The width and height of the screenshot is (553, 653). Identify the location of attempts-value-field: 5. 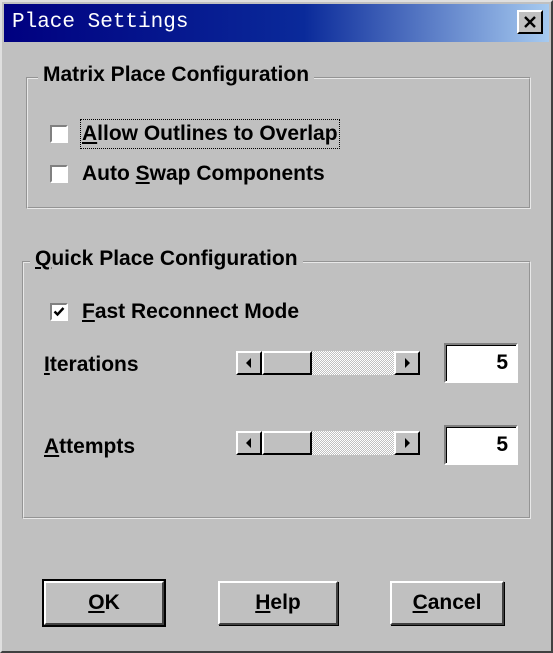
(481, 445).